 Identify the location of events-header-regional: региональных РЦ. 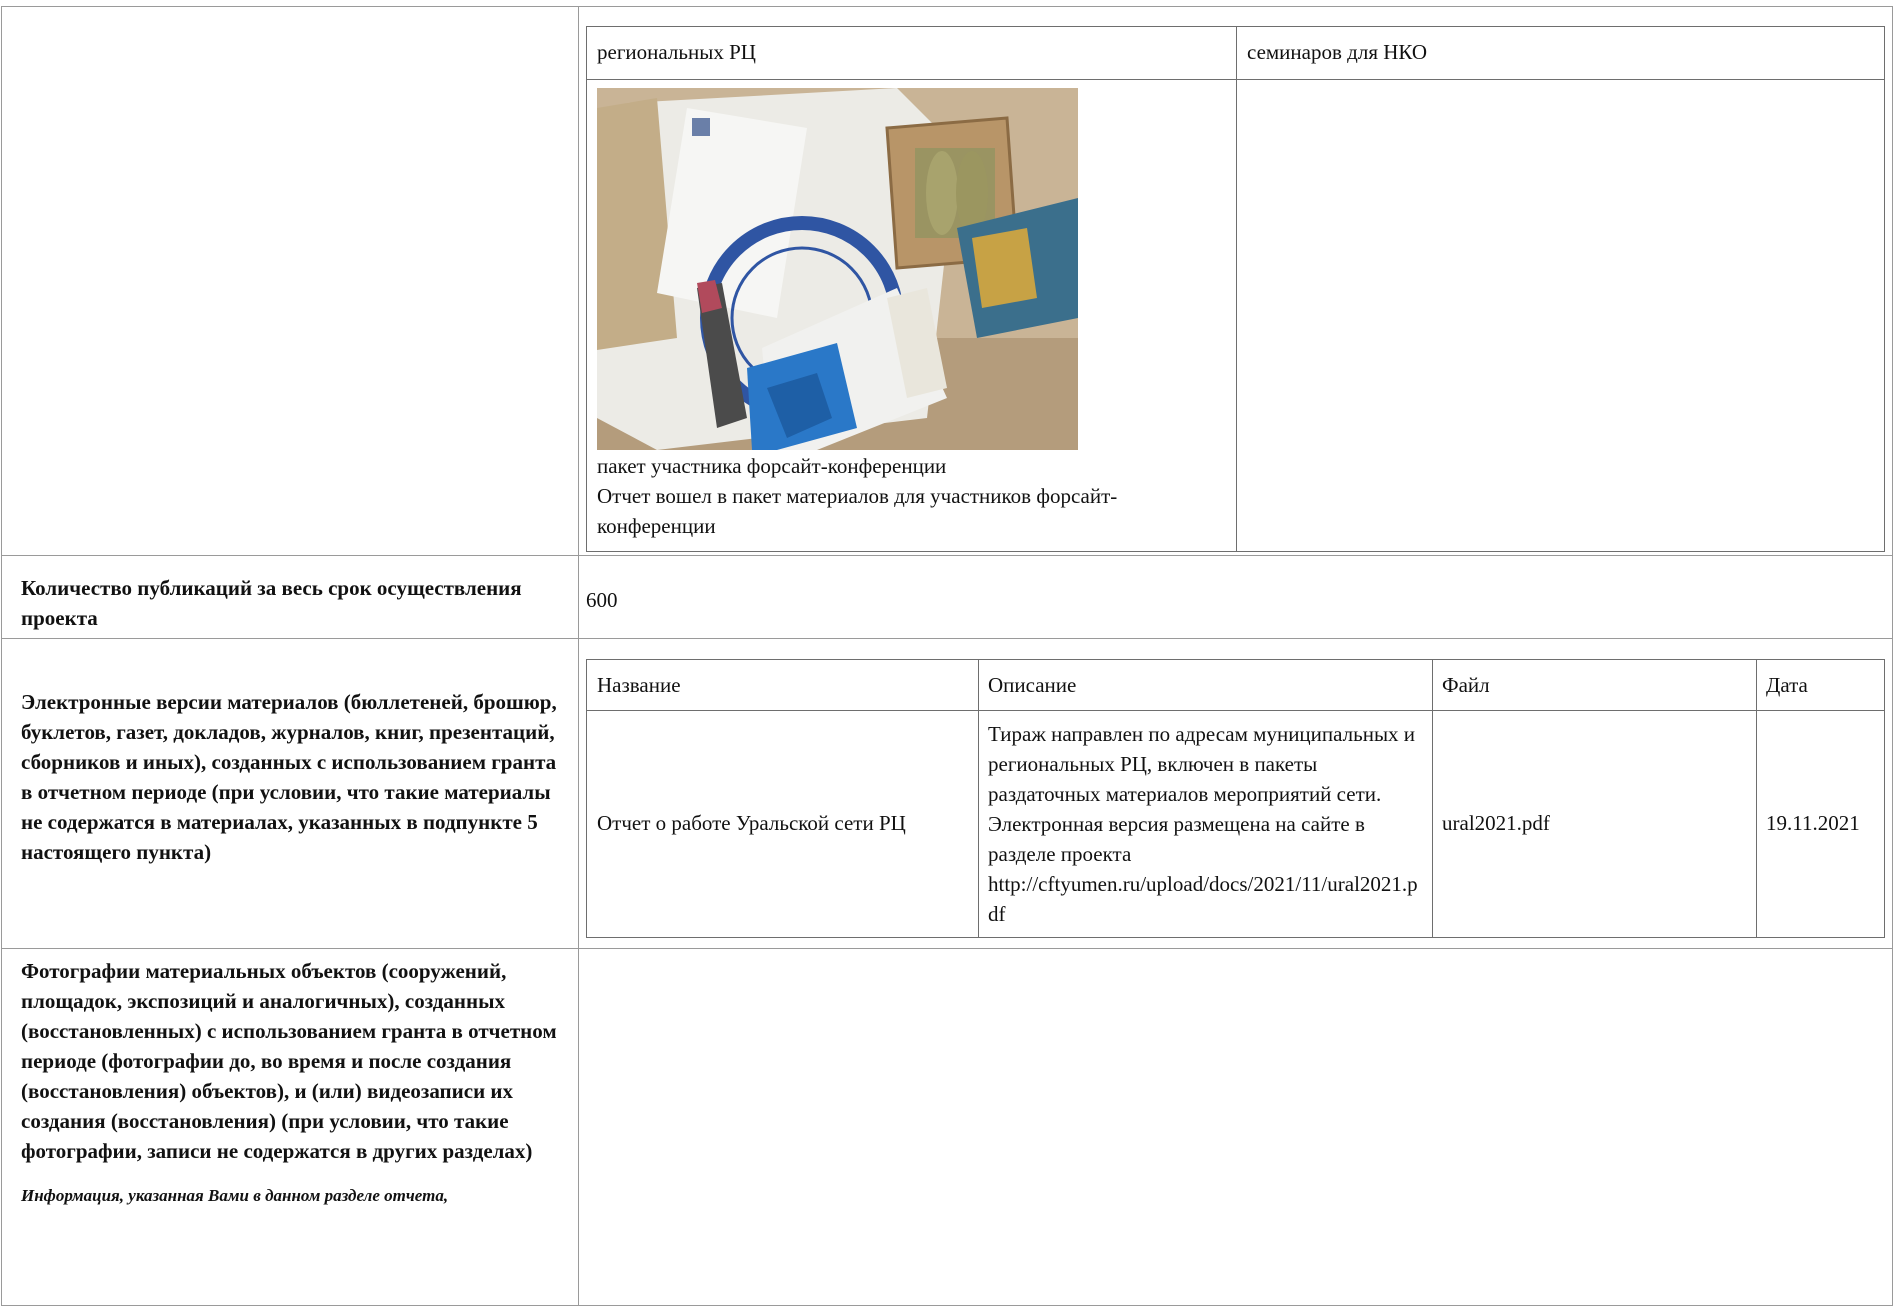
(676, 52).